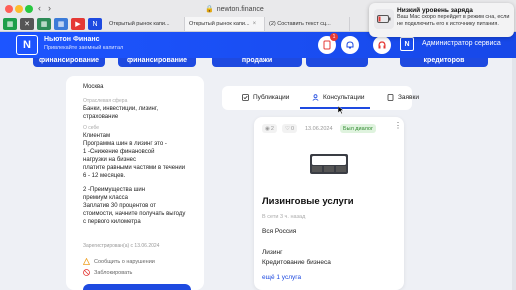 The image size is (516, 290). Describe the element at coordinates (134, 168) in the screenshot. I see `about-line: платите равными частями в течении` at that location.